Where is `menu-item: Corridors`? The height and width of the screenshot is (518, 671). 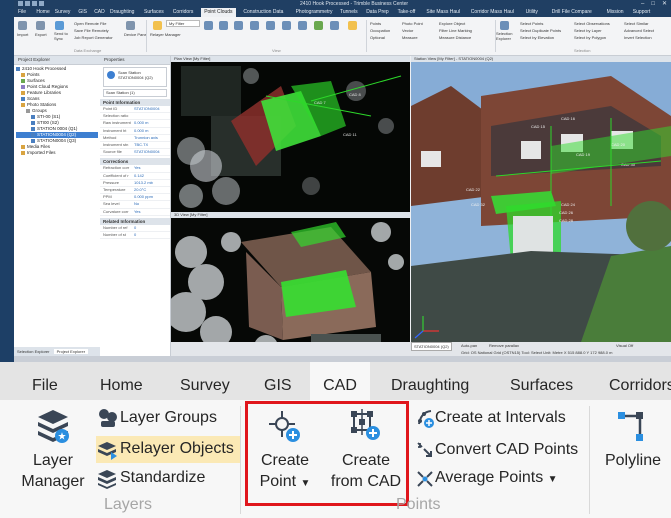 menu-item: Corridors is located at coordinates (183, 12).